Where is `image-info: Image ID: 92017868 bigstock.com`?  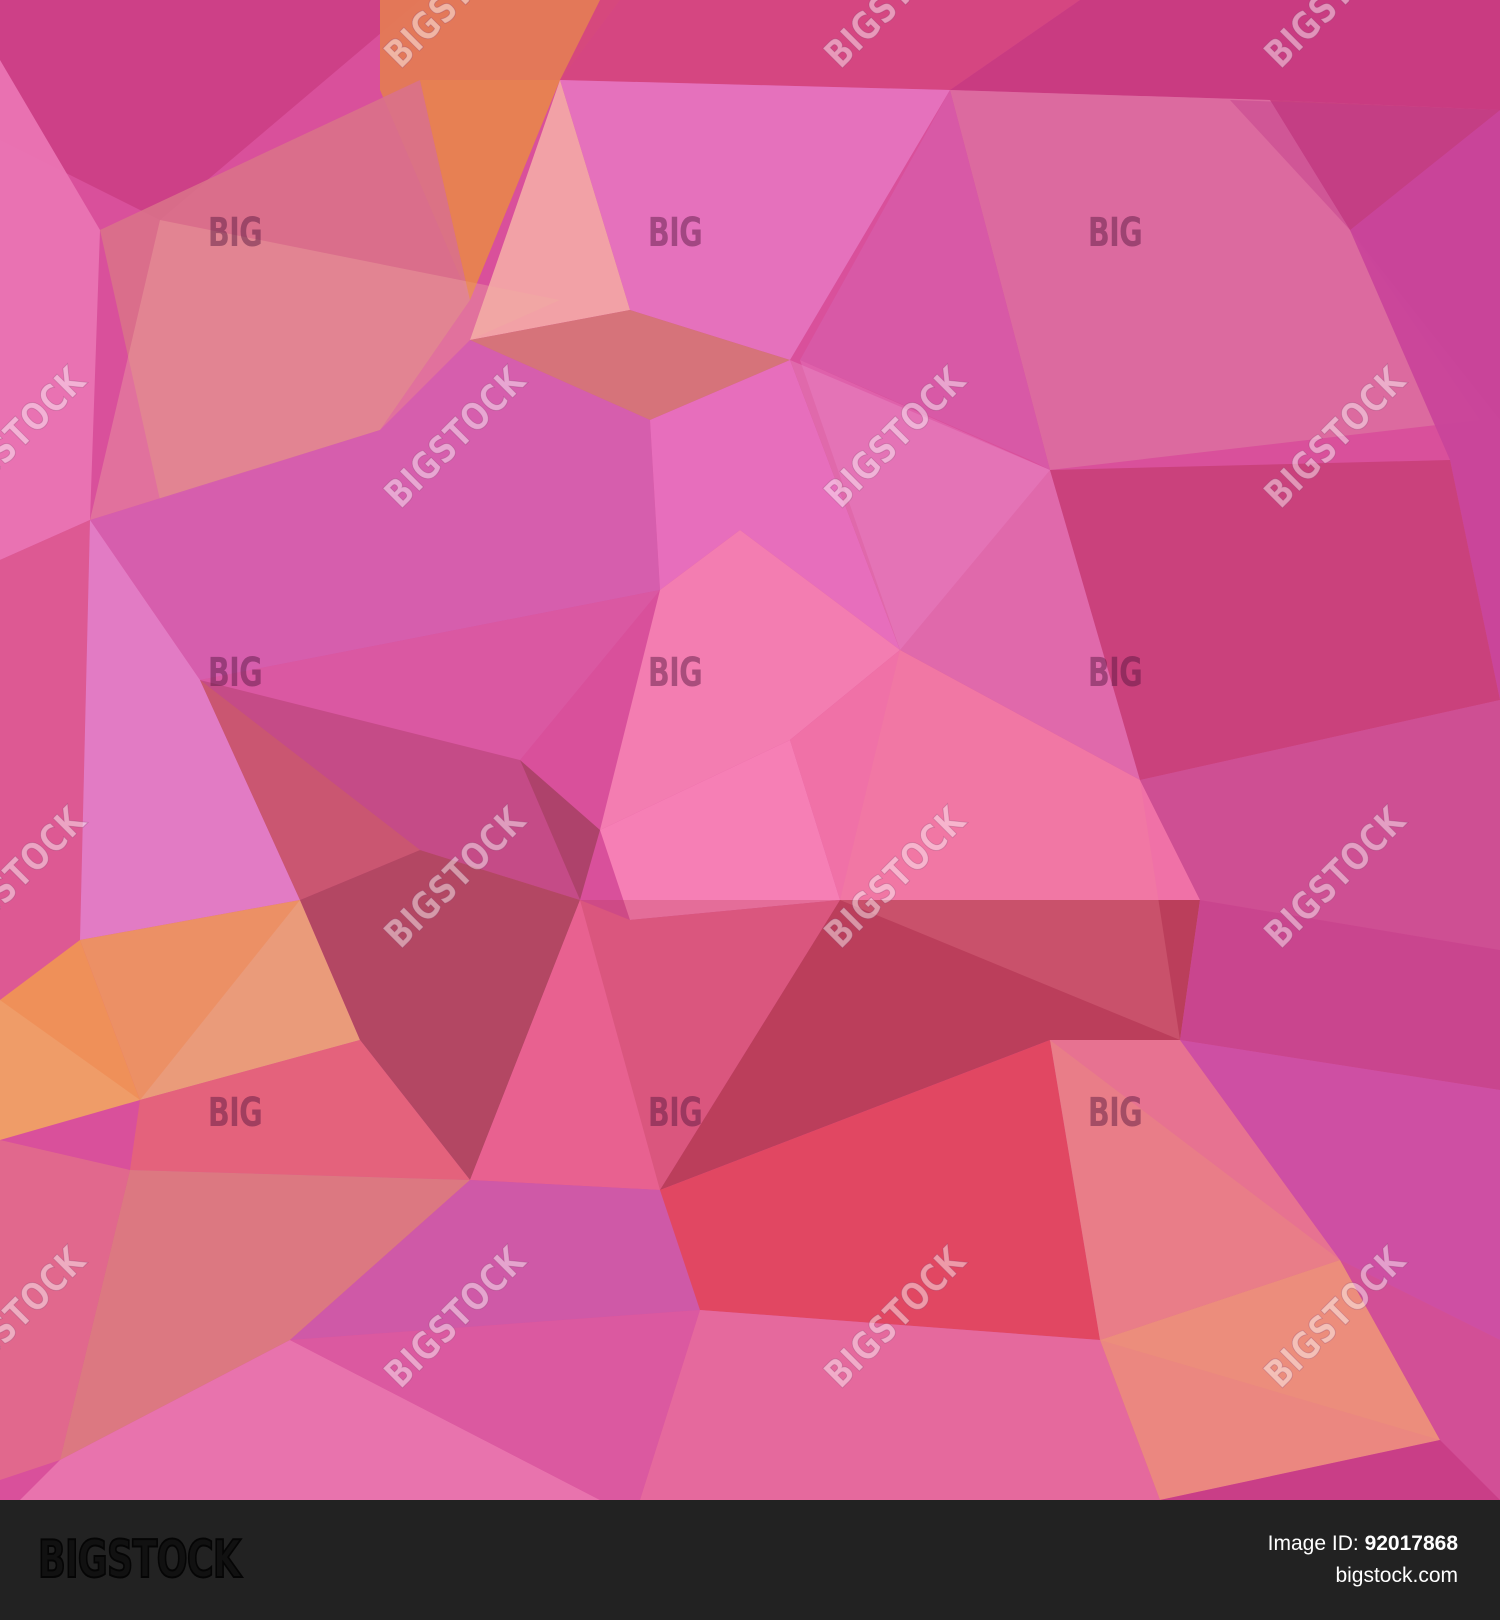
image-info: Image ID: 92017868 bigstock.com is located at coordinates (1363, 1560).